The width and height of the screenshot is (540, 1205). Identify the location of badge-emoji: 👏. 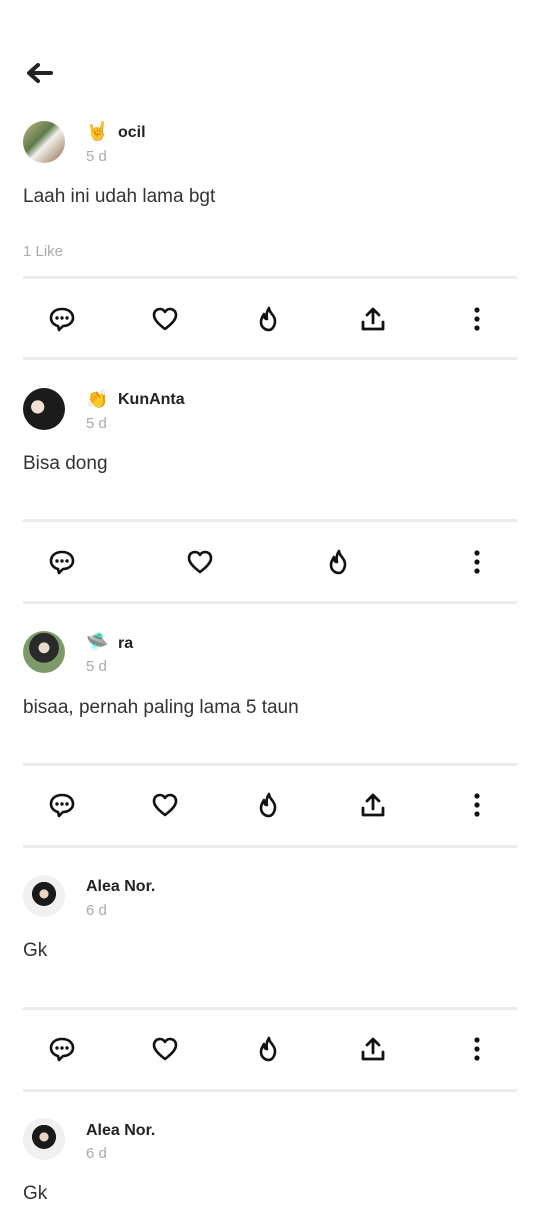
(97, 399).